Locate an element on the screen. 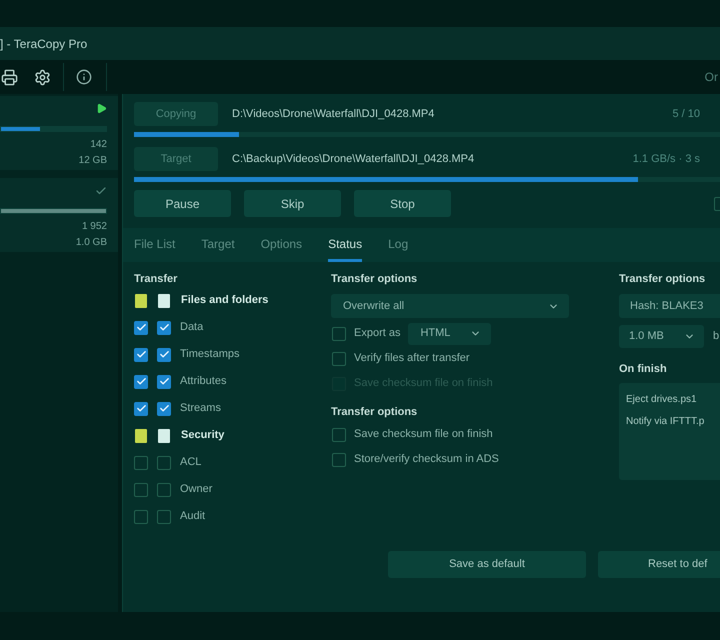 The width and height of the screenshot is (720, 640). footer-button: Reset to def is located at coordinates (659, 564).